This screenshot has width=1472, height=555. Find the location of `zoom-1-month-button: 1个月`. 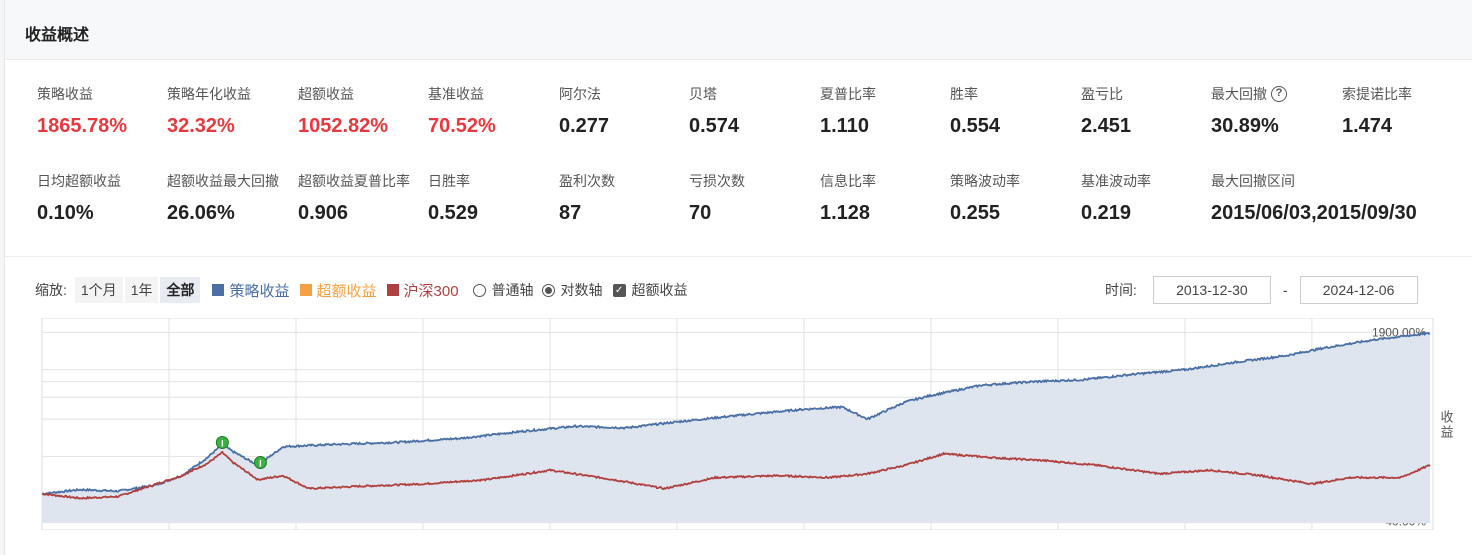

zoom-1-month-button: 1个月 is located at coordinates (98, 290).